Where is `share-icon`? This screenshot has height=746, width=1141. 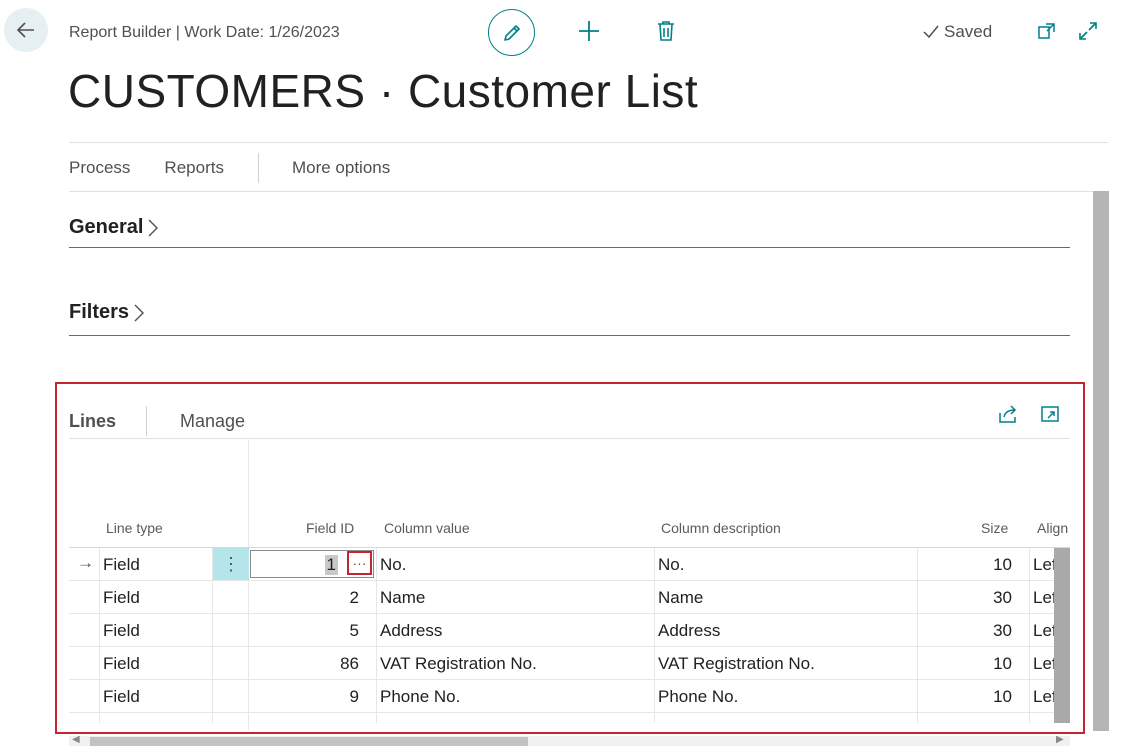
share-icon is located at coordinates (1008, 414).